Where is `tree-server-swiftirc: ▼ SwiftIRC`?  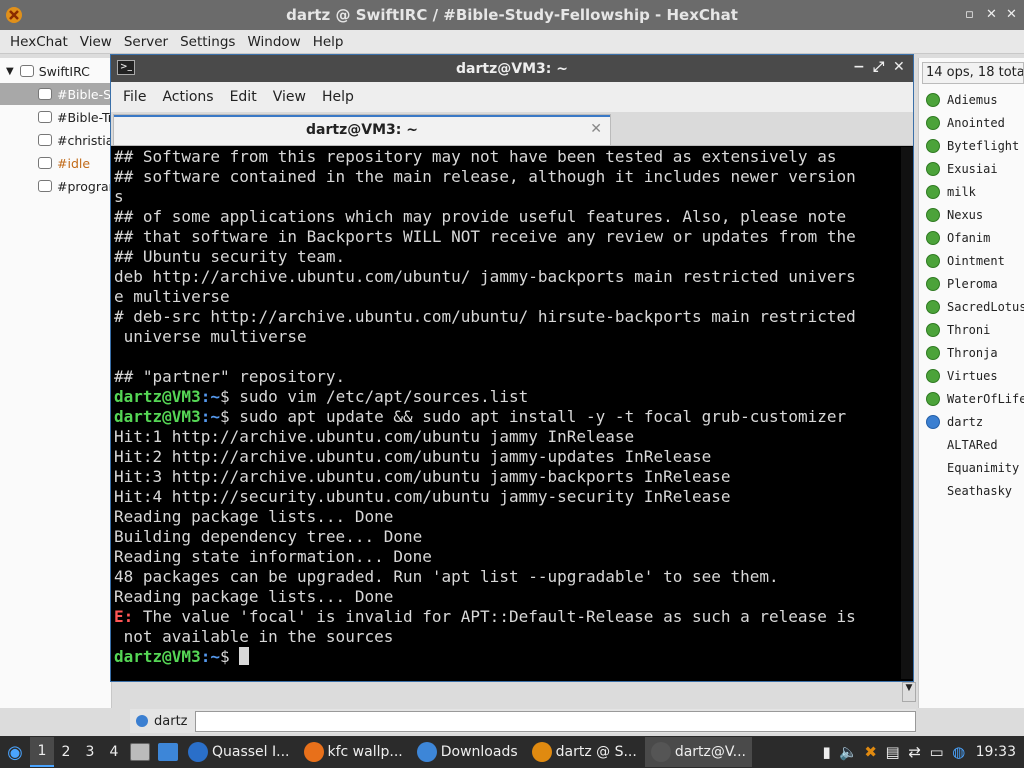
tree-server-swiftirc: ▼ SwiftIRC is located at coordinates (56, 71).